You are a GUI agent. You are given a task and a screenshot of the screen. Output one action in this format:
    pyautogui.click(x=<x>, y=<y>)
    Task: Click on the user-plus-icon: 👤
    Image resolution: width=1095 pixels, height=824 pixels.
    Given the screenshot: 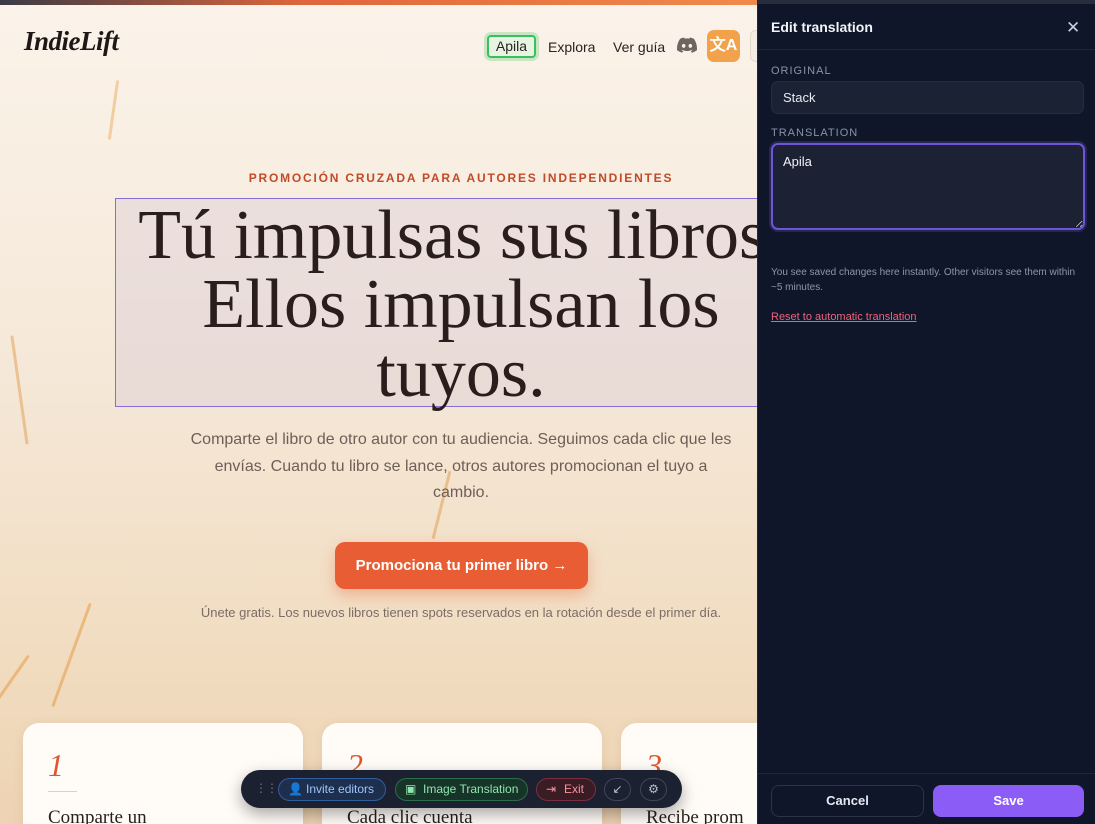 What is the action you would take?
    pyautogui.click(x=295, y=789)
    